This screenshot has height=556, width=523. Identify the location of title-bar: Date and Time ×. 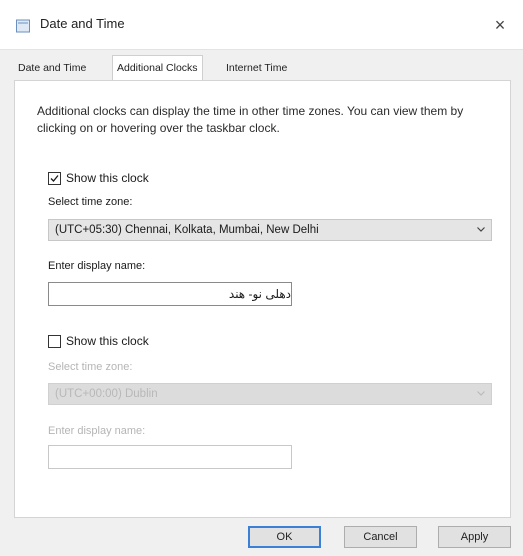
(261, 25).